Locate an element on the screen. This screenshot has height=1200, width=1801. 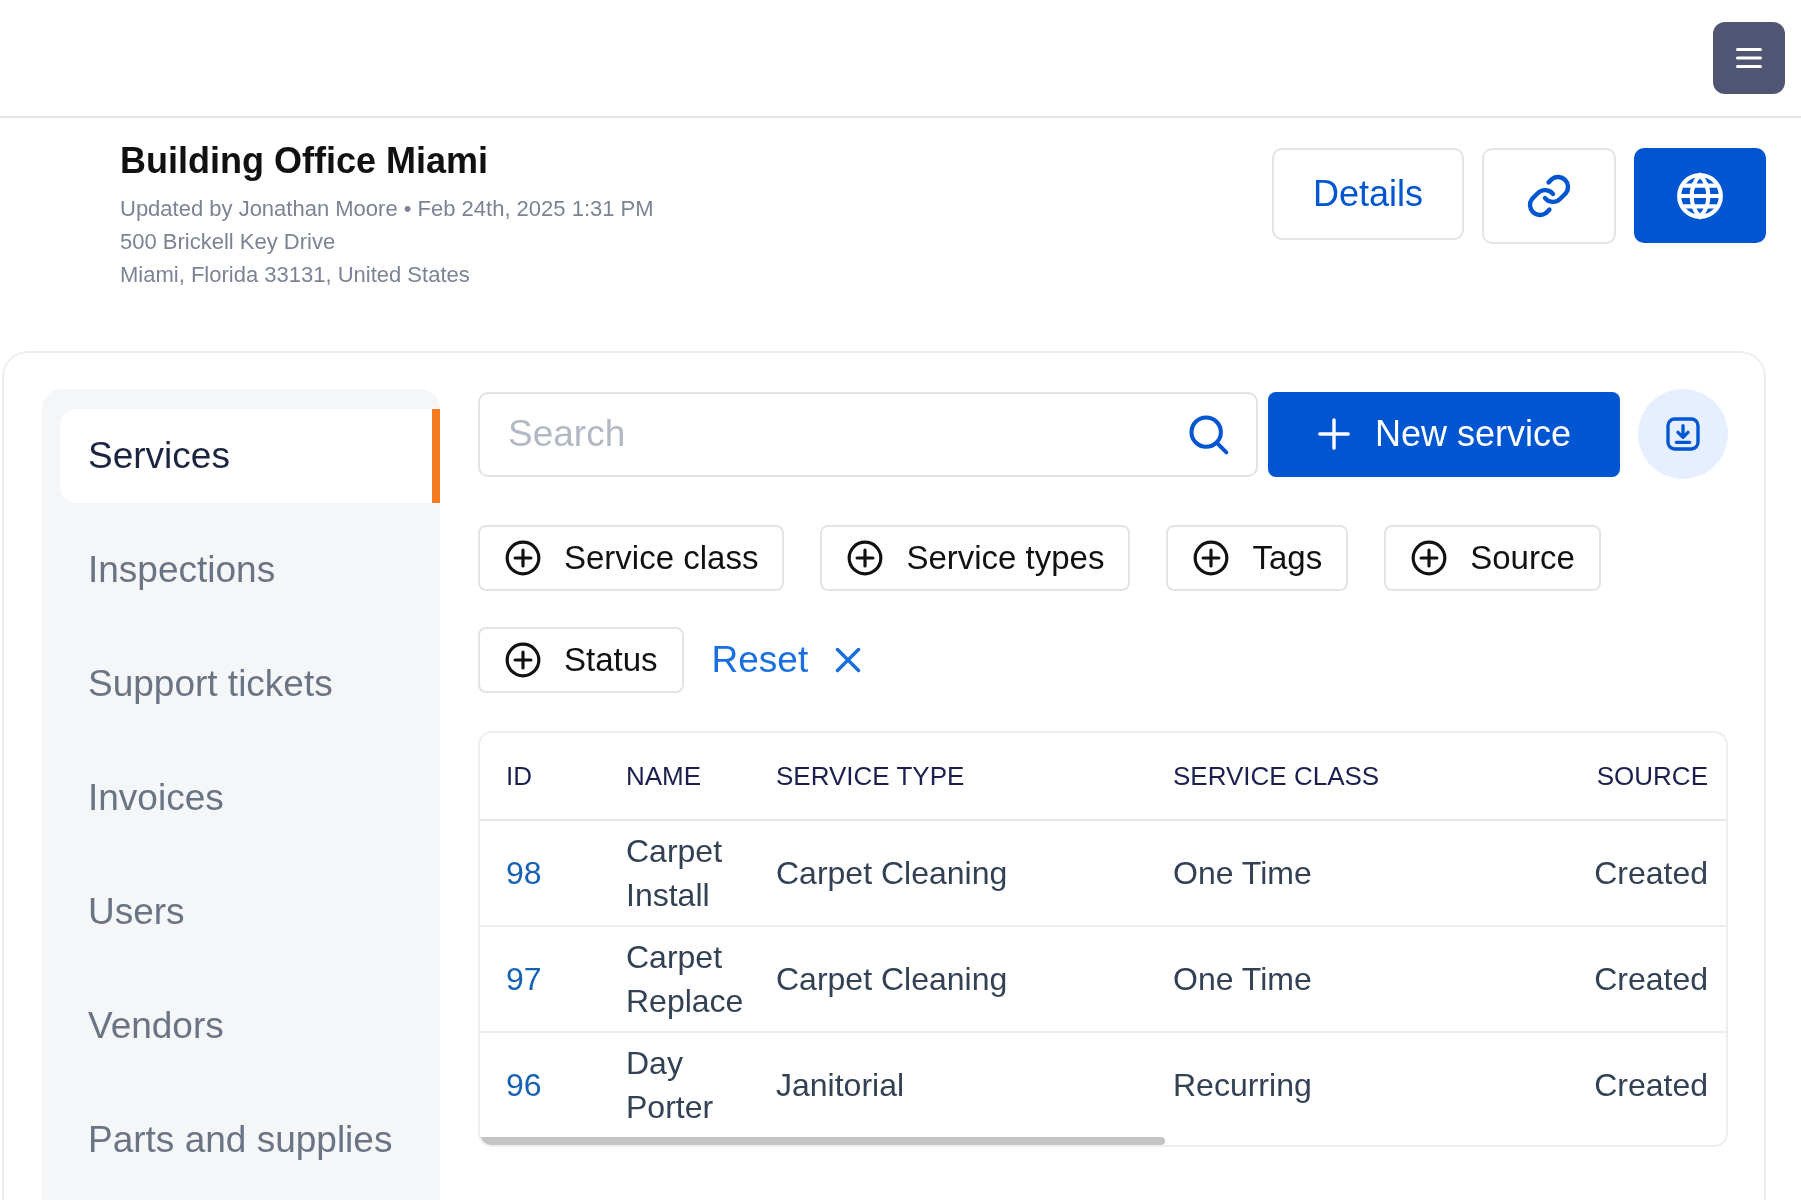
link-button is located at coordinates (1549, 196).